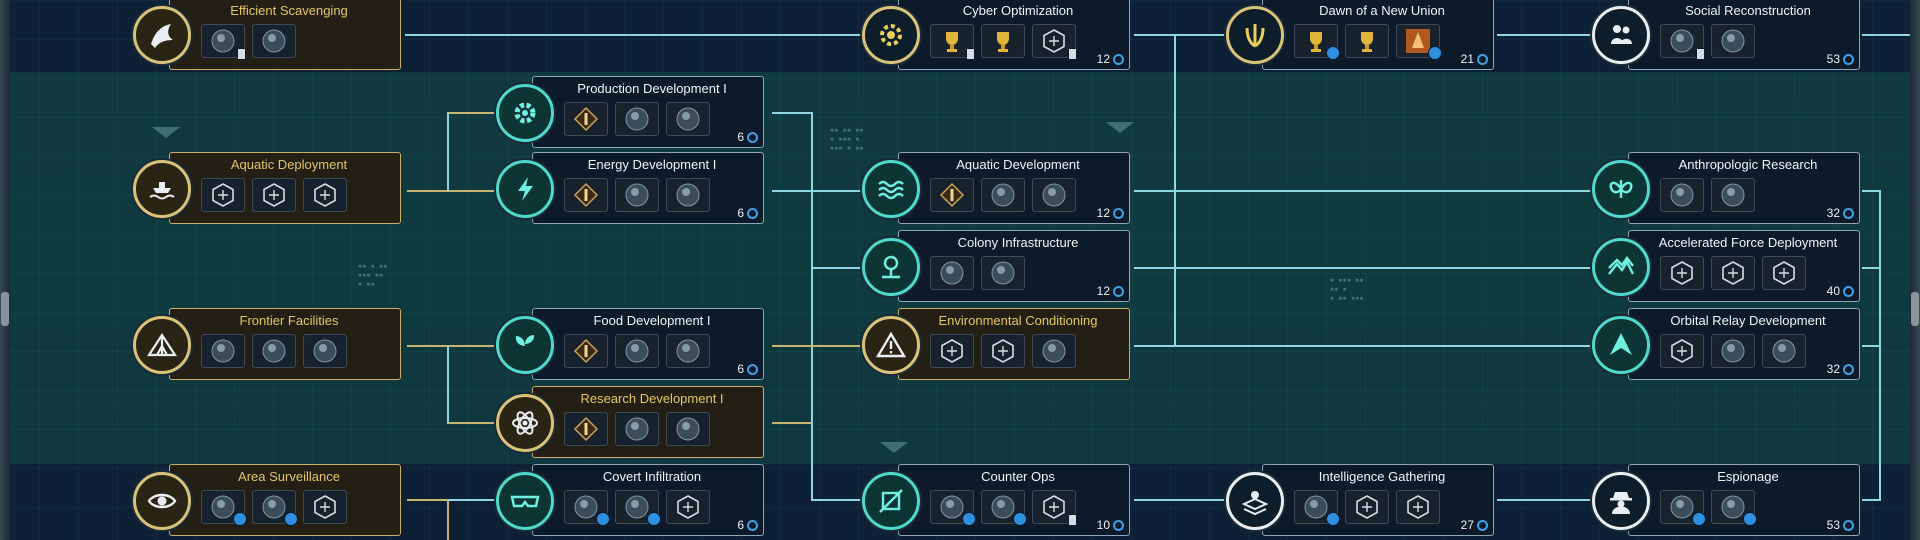 This screenshot has width=1920, height=540. I want to click on tech-node-anthropologic-research: Anthropologic Research 32, so click(1727, 190).